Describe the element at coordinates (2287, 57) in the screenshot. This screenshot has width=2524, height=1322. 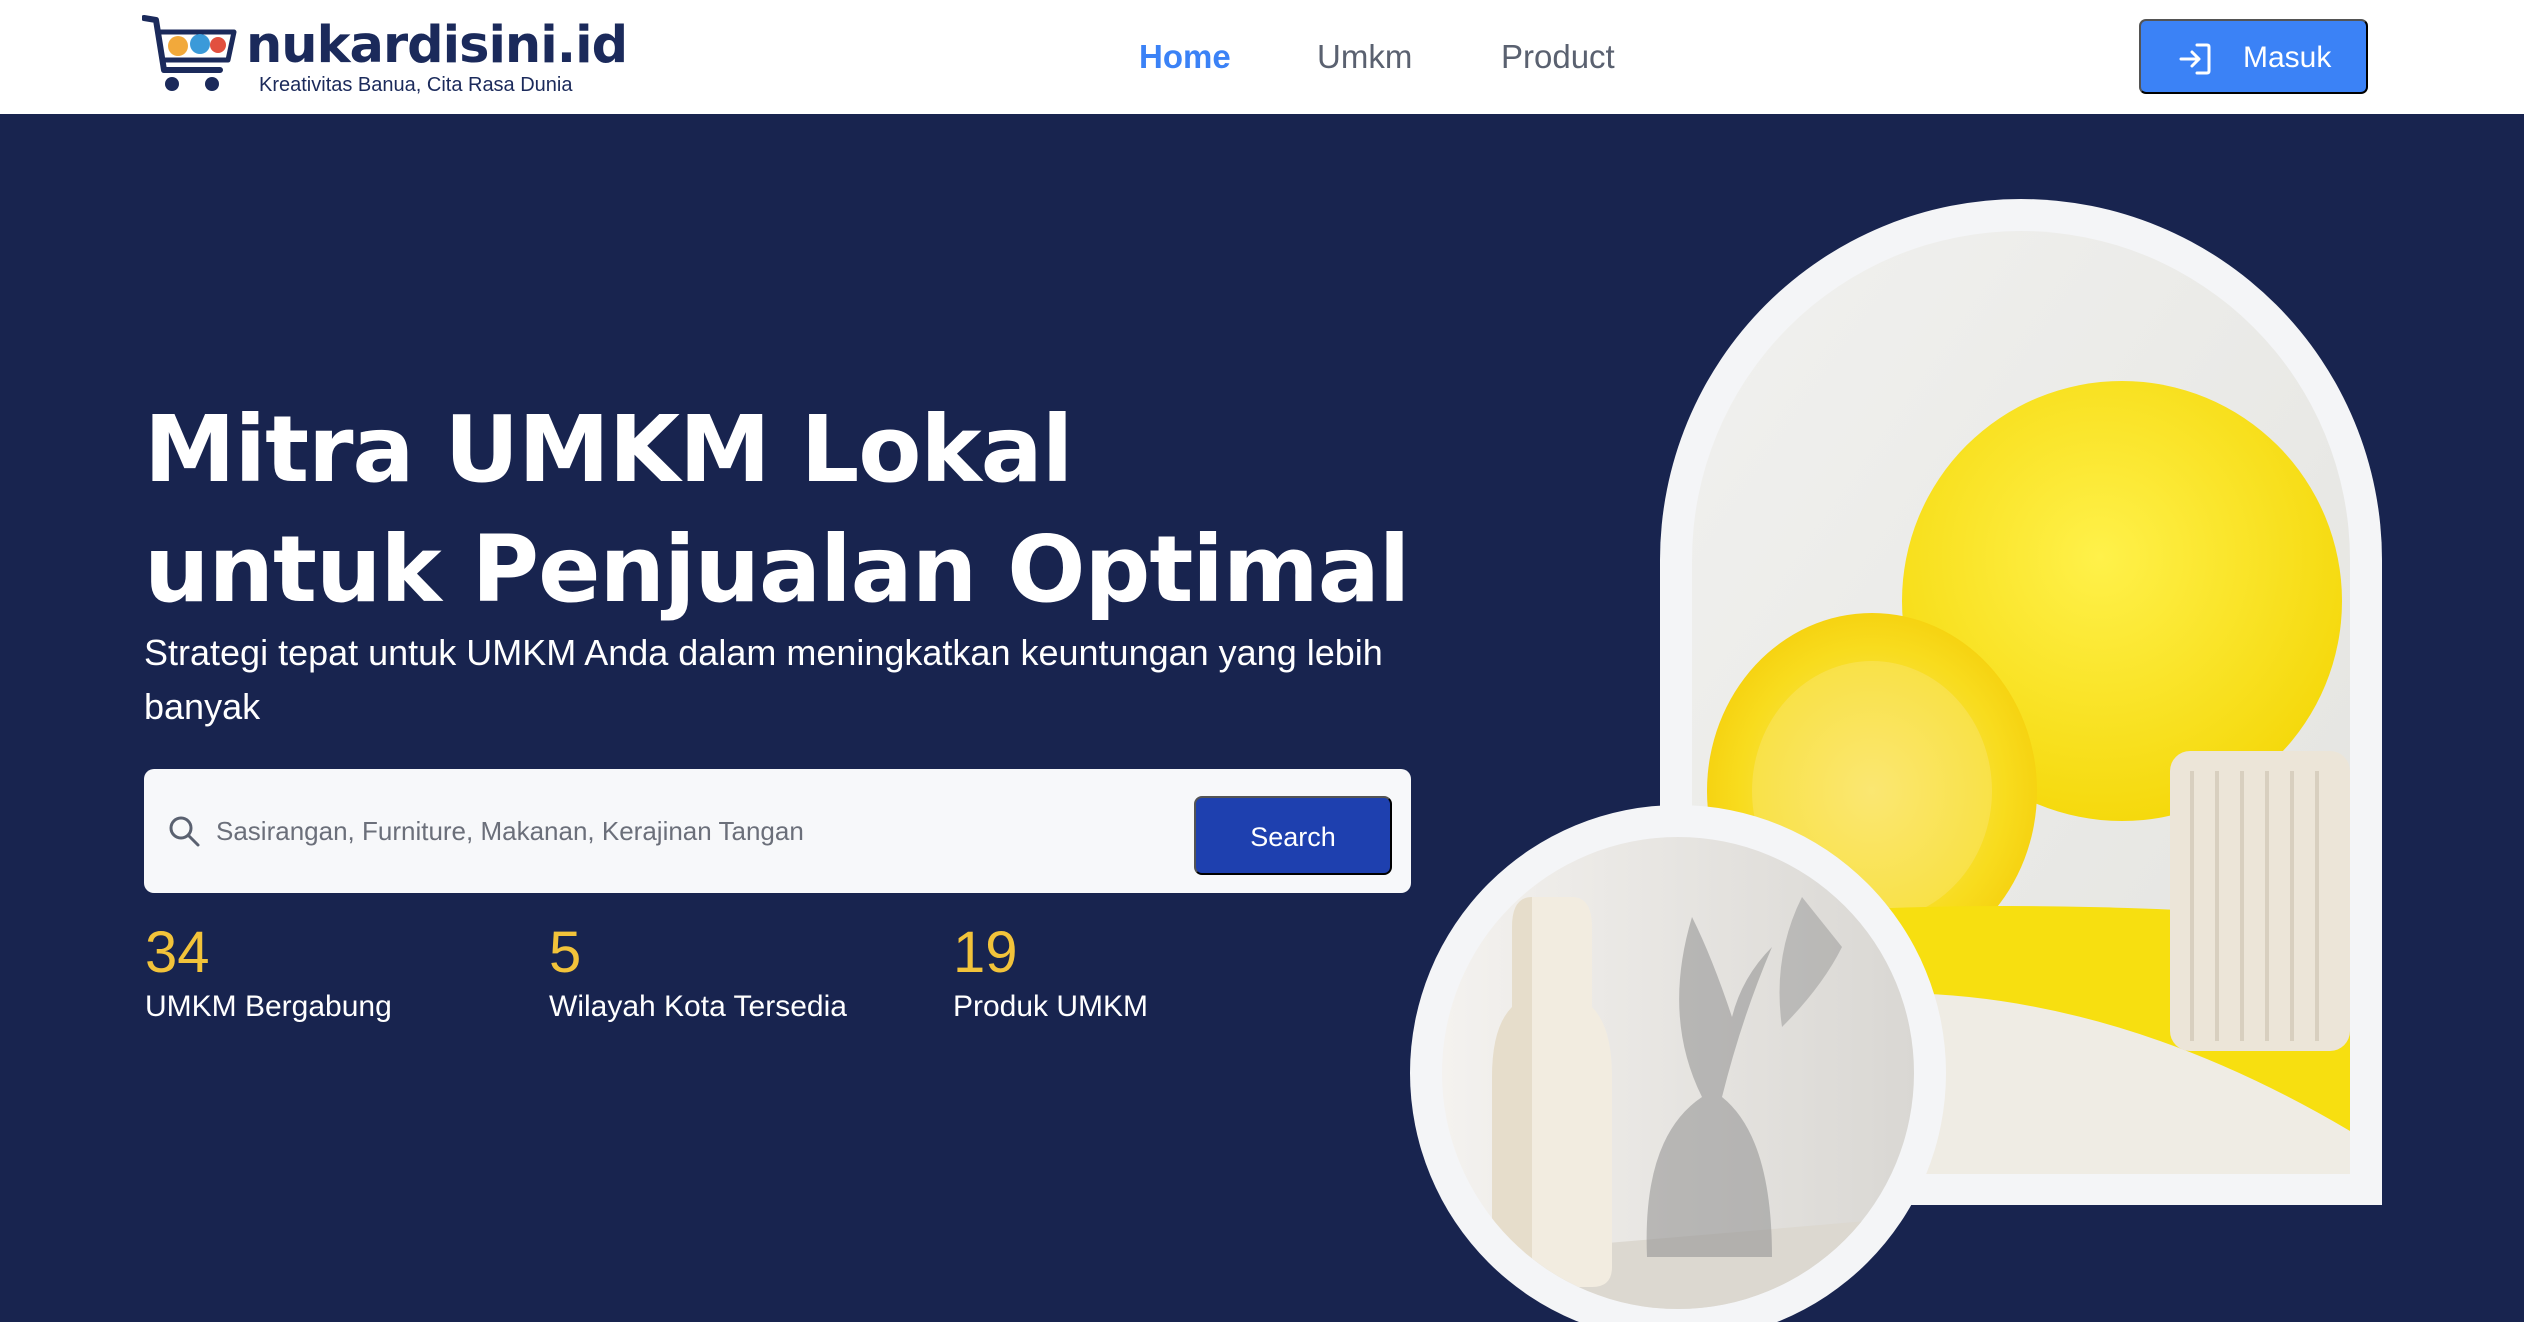
I see `login-label: Masuk` at that location.